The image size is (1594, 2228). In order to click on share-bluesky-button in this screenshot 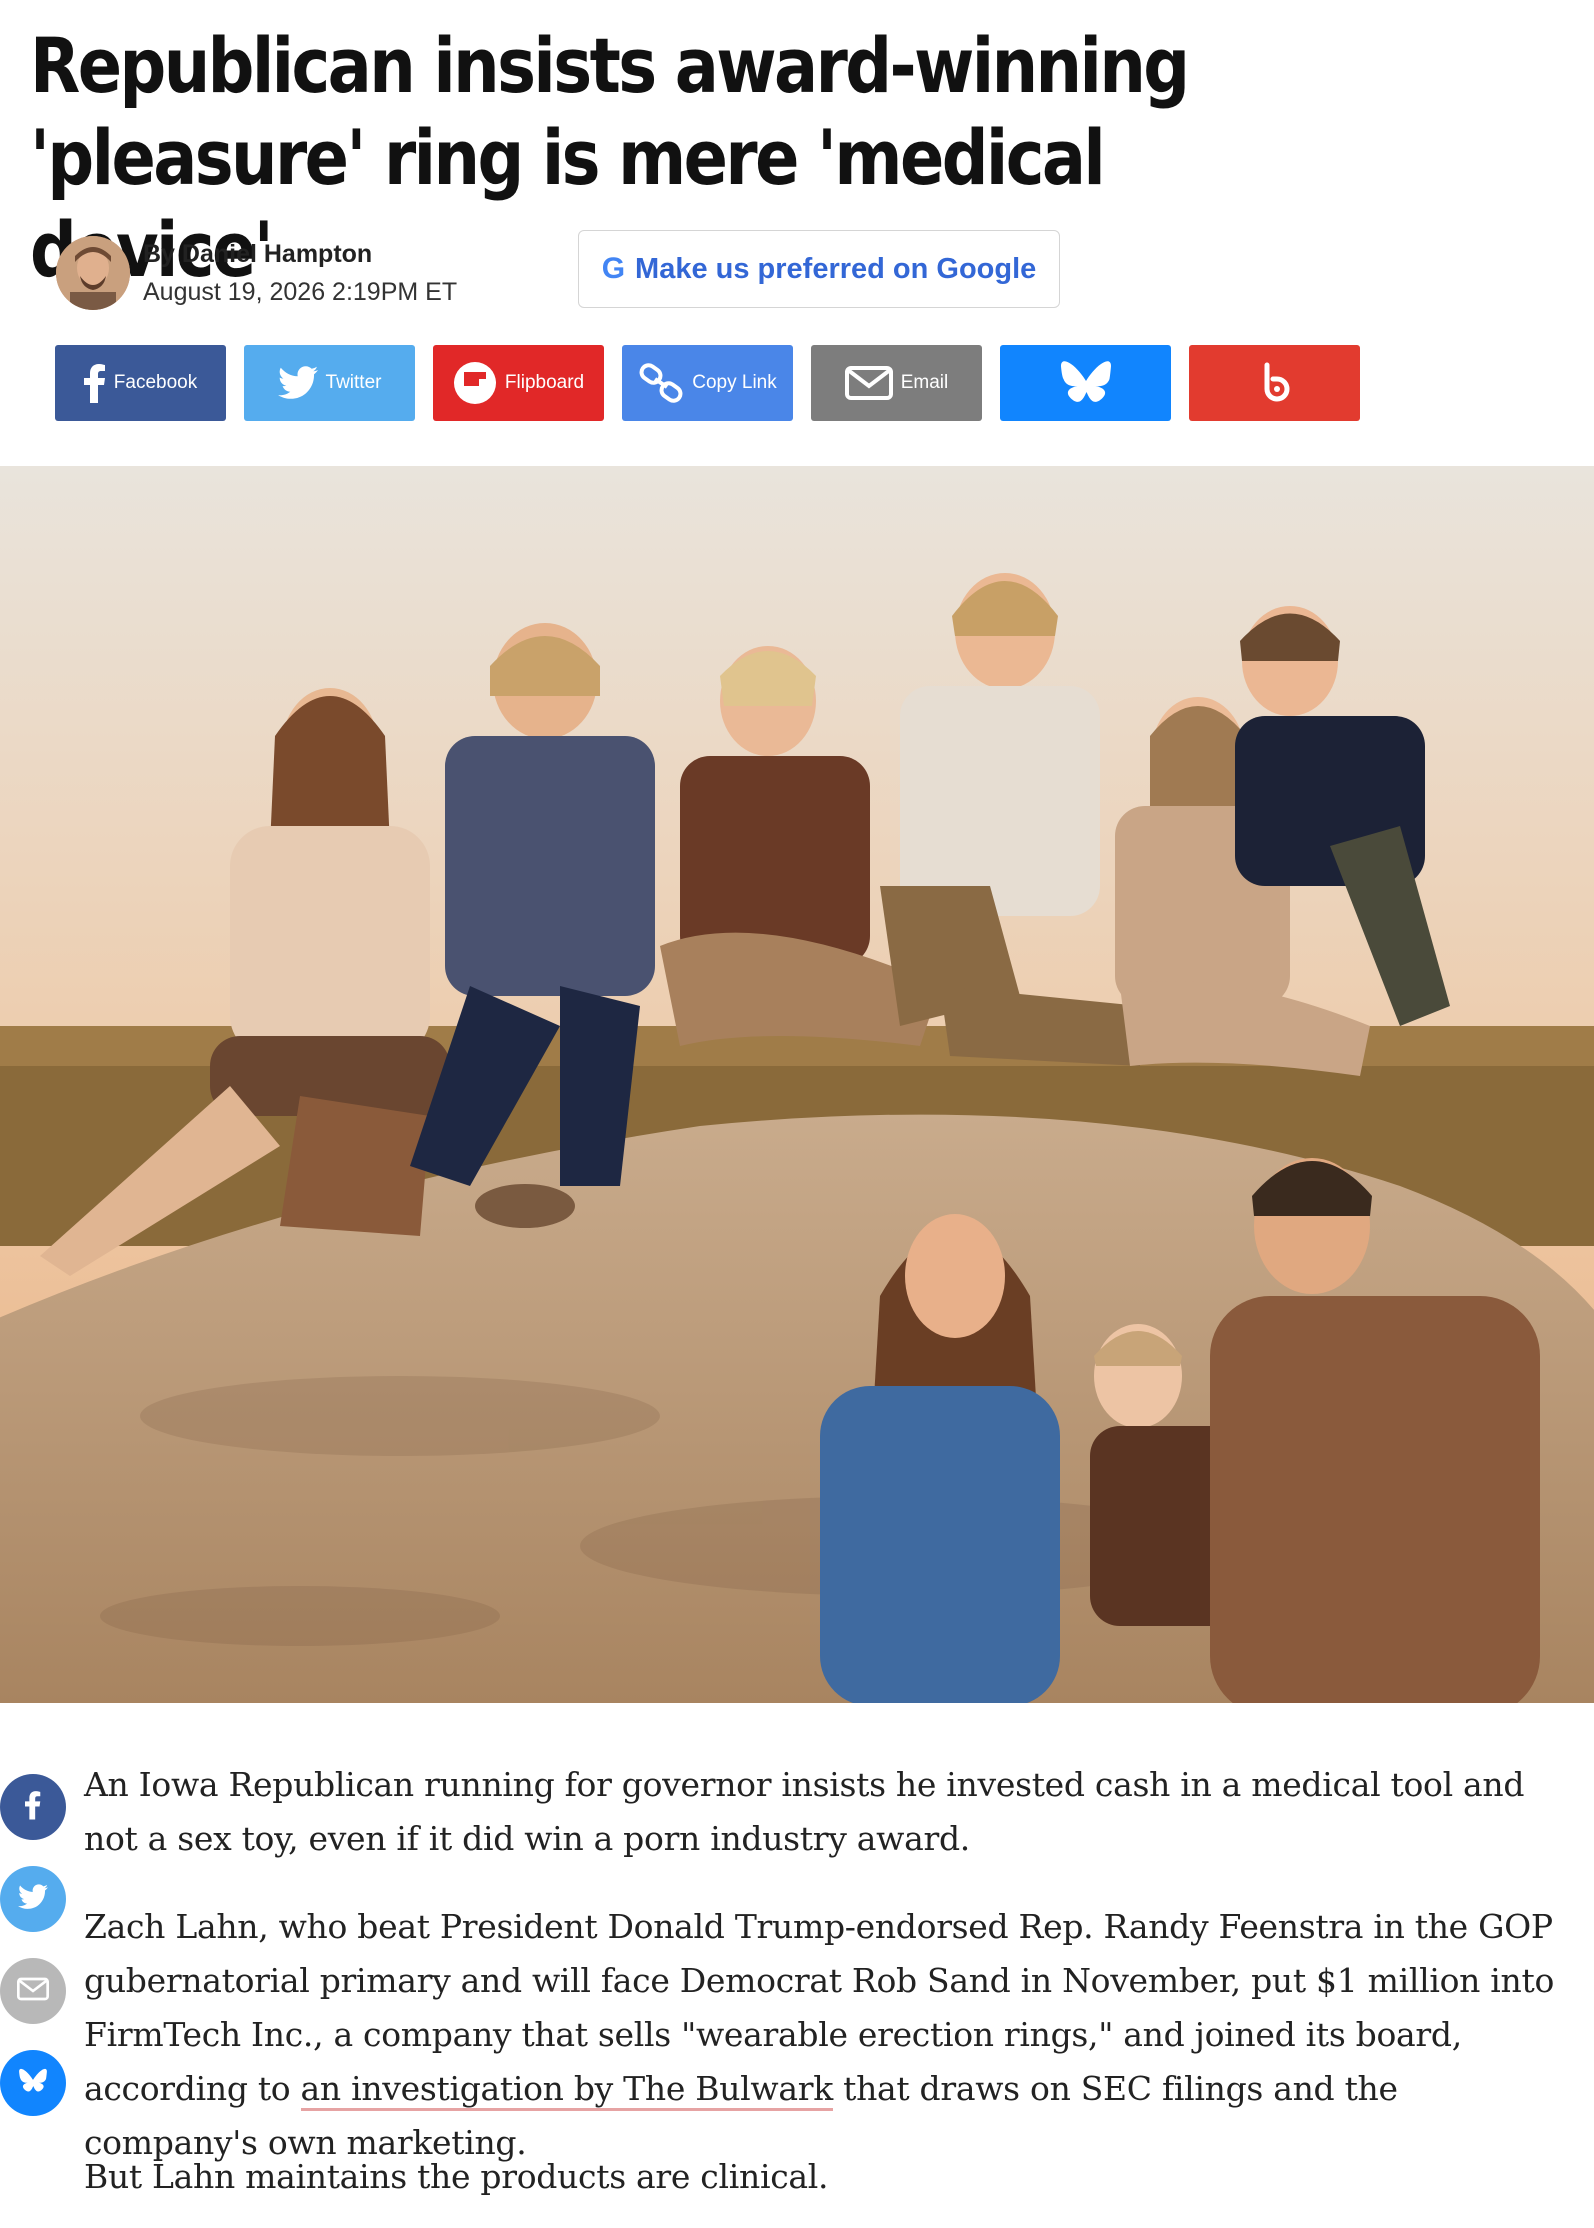, I will do `click(1085, 383)`.